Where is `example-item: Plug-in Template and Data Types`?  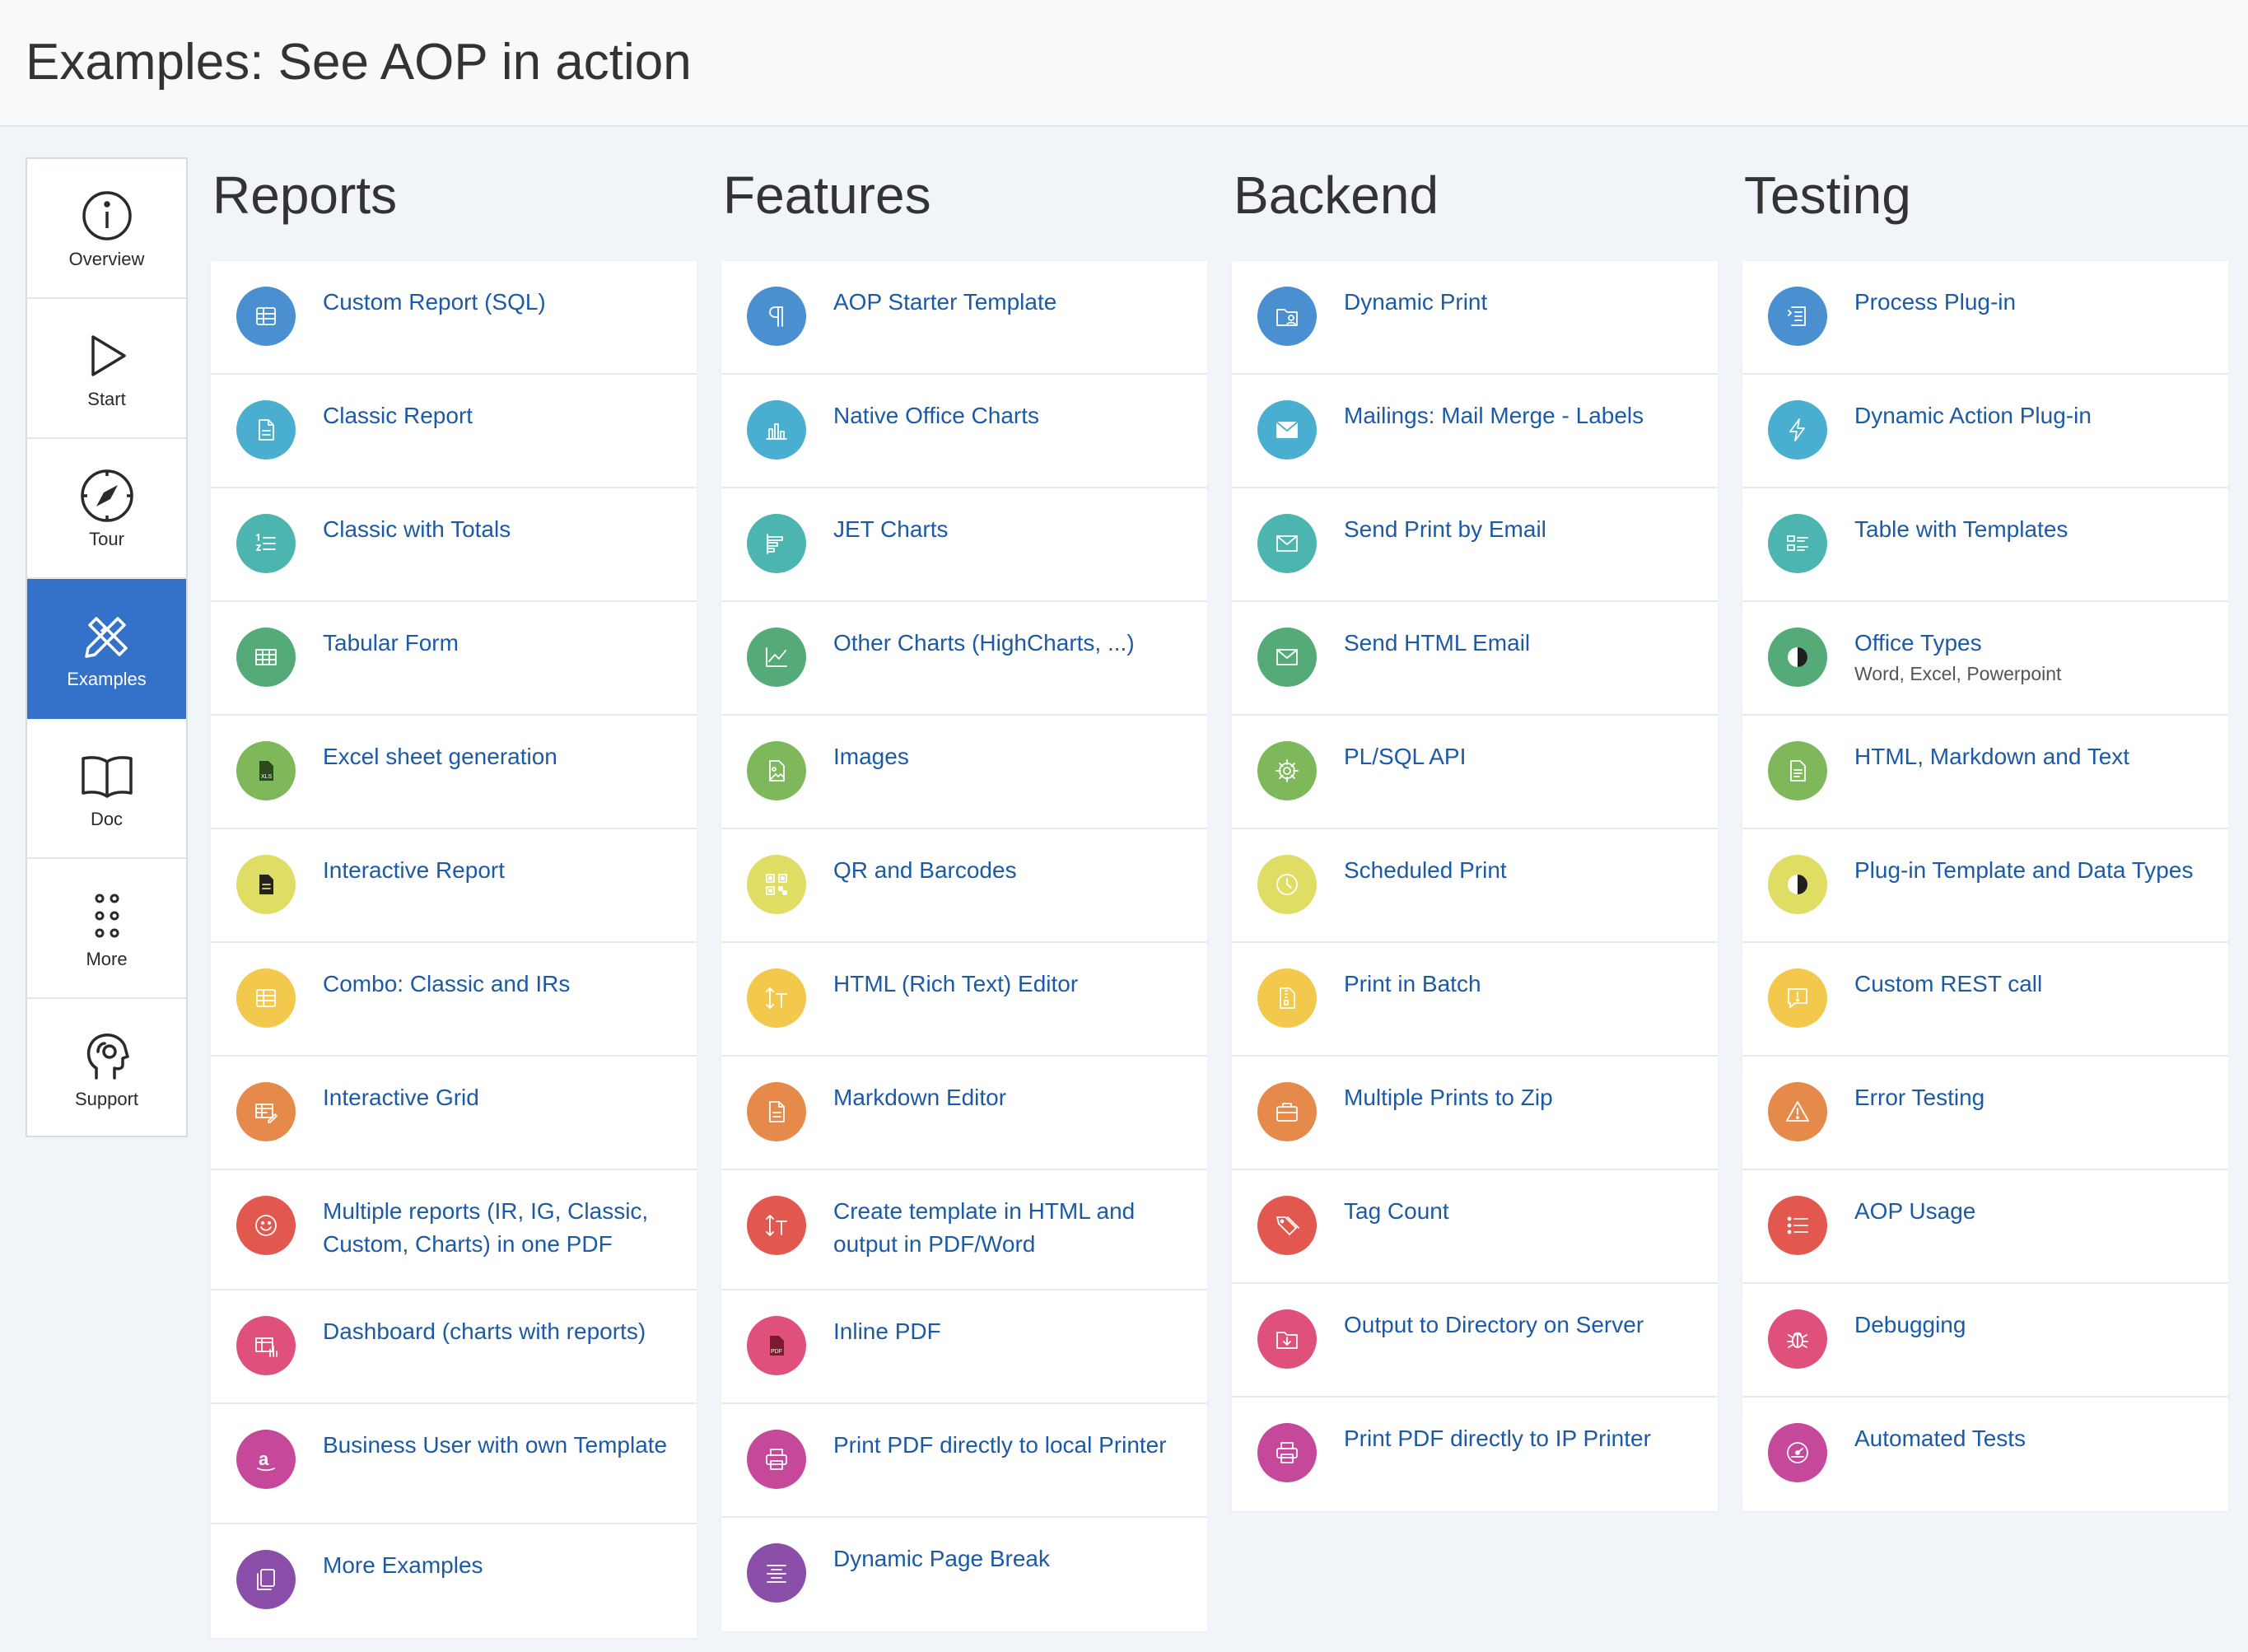
example-item: Plug-in Template and Data Types is located at coordinates (1985, 886).